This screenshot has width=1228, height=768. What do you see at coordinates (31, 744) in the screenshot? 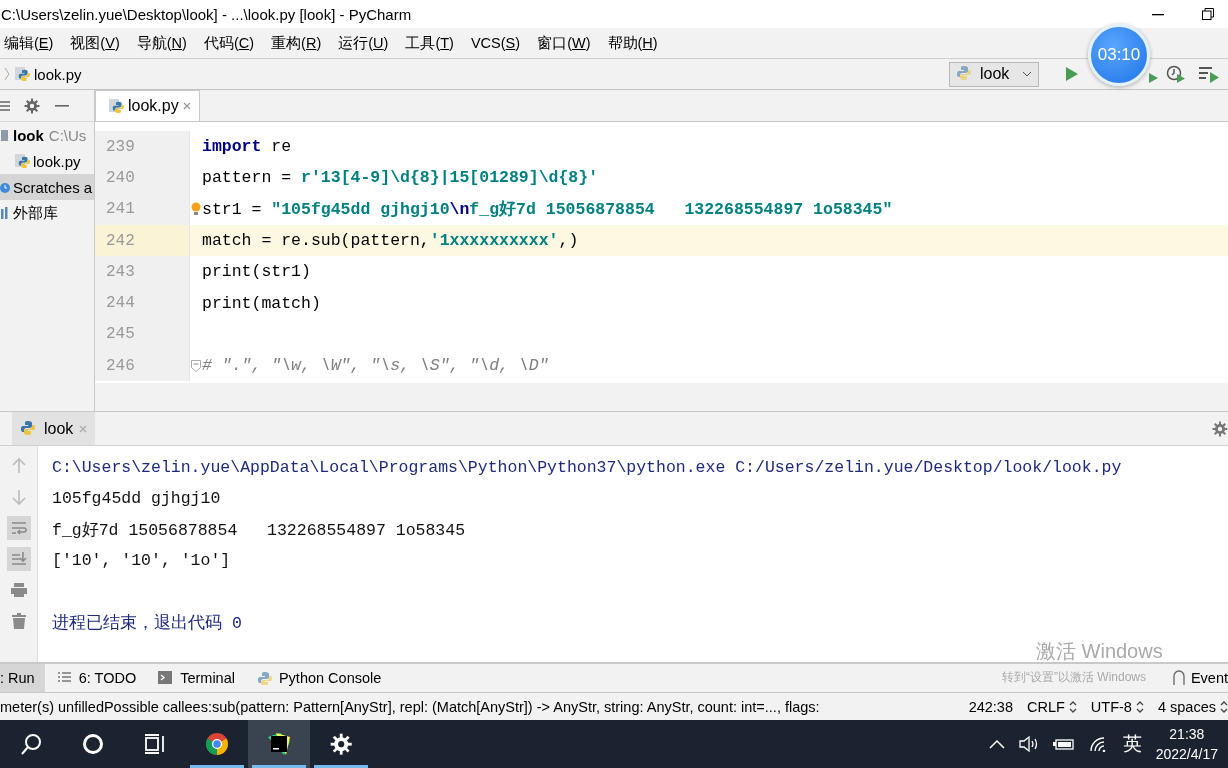
I see `search-icon` at bounding box center [31, 744].